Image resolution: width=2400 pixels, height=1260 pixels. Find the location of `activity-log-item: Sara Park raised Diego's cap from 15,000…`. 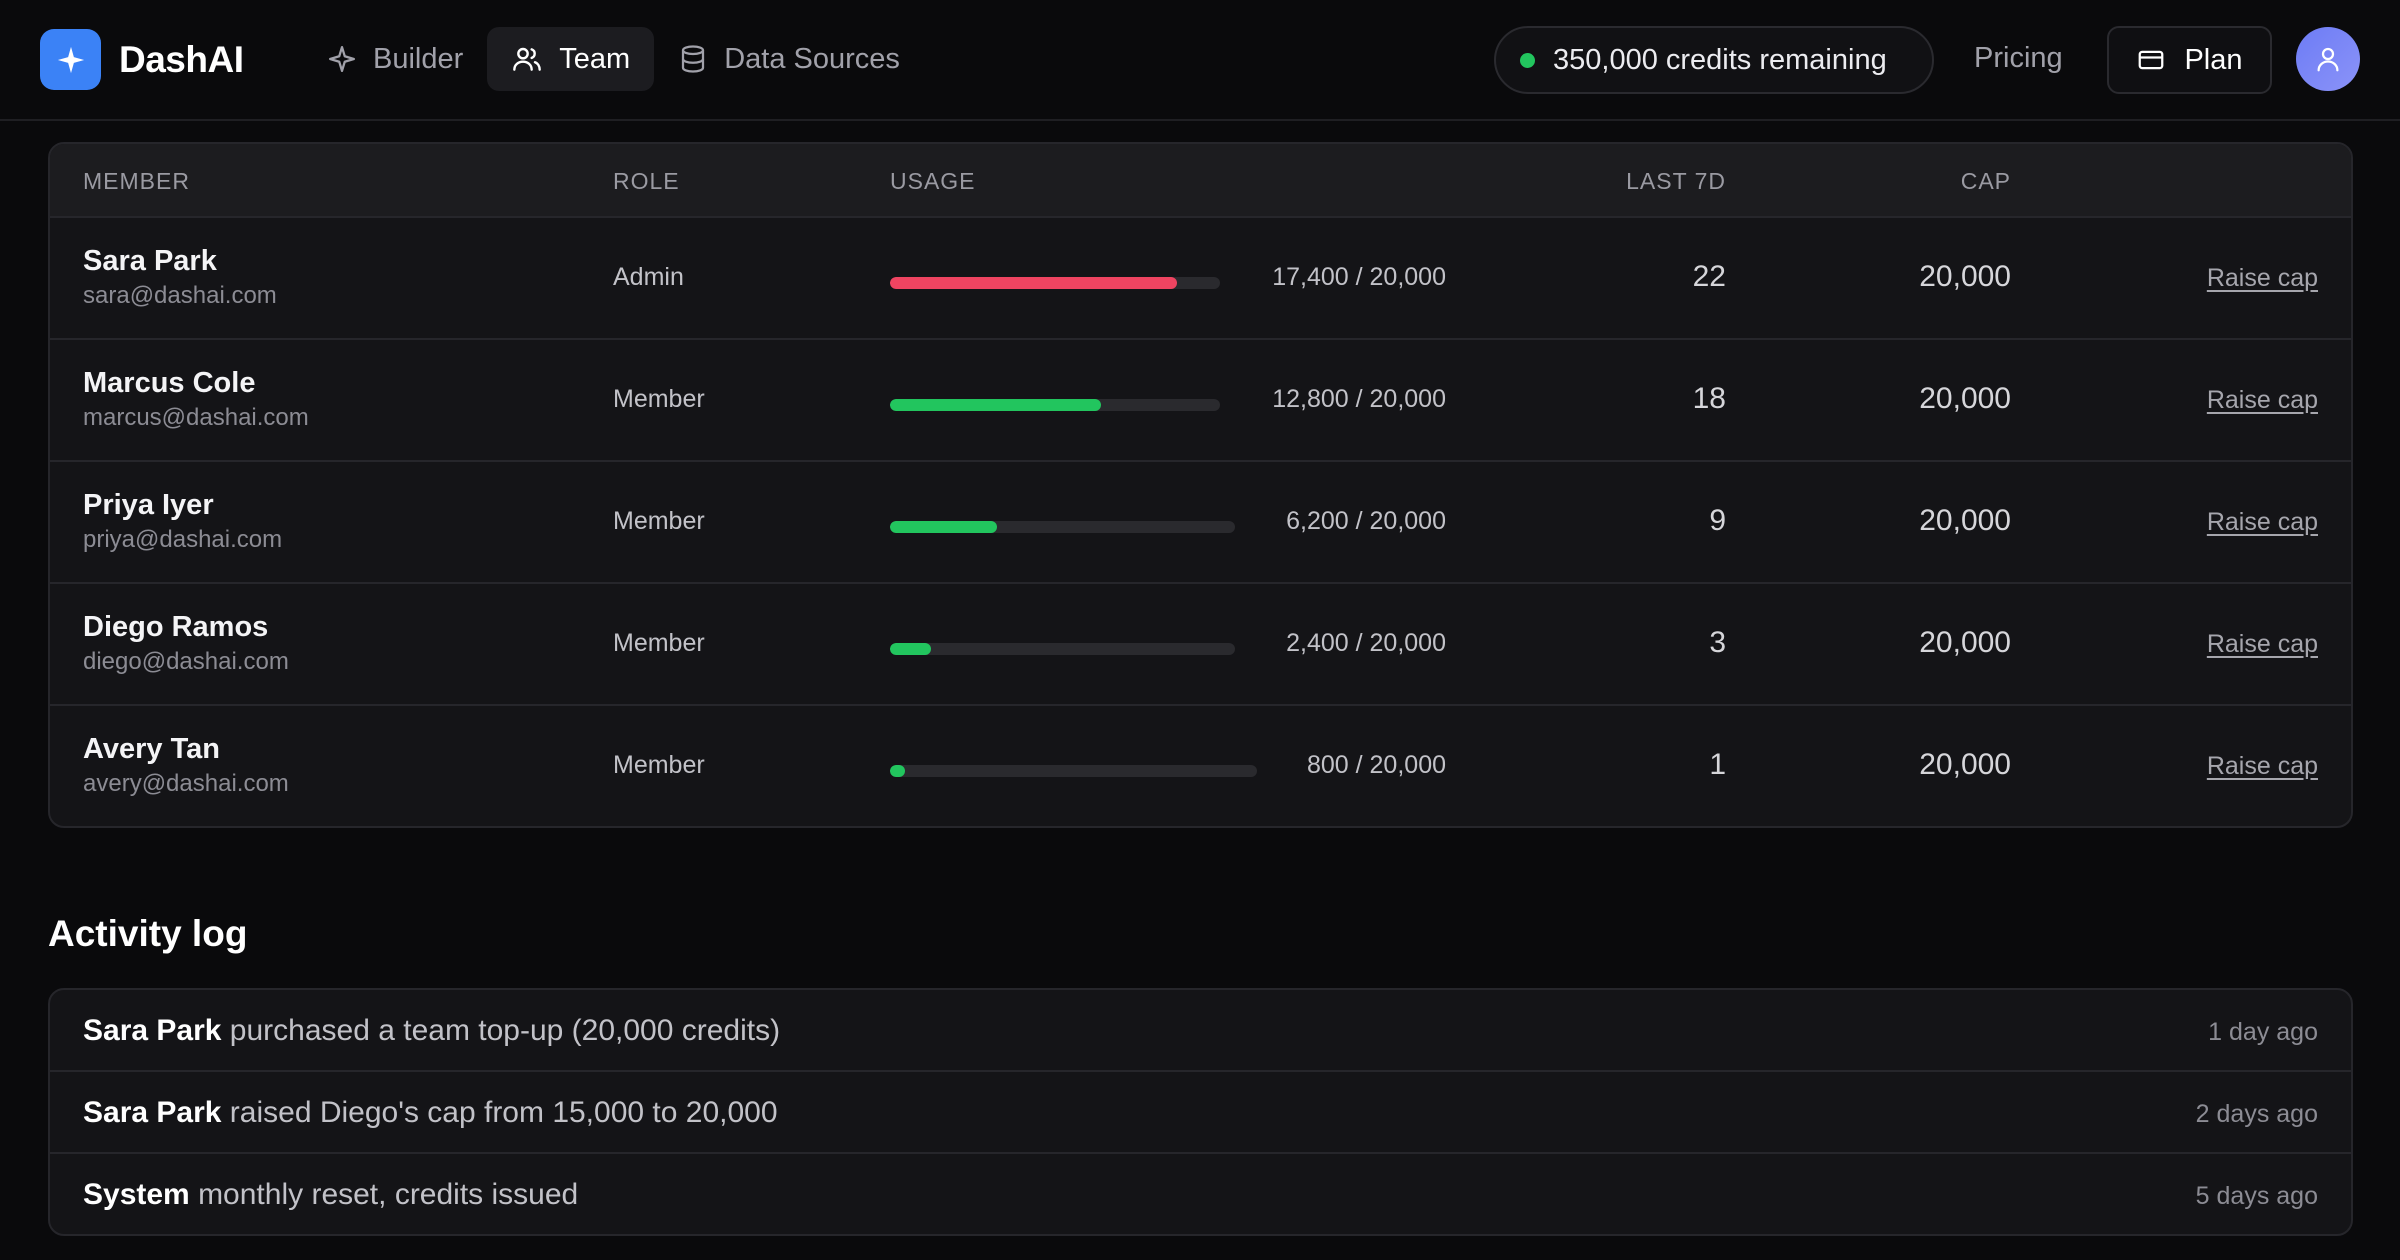

activity-log-item: Sara Park raised Diego's cap from 15,000… is located at coordinates (1200, 1113).